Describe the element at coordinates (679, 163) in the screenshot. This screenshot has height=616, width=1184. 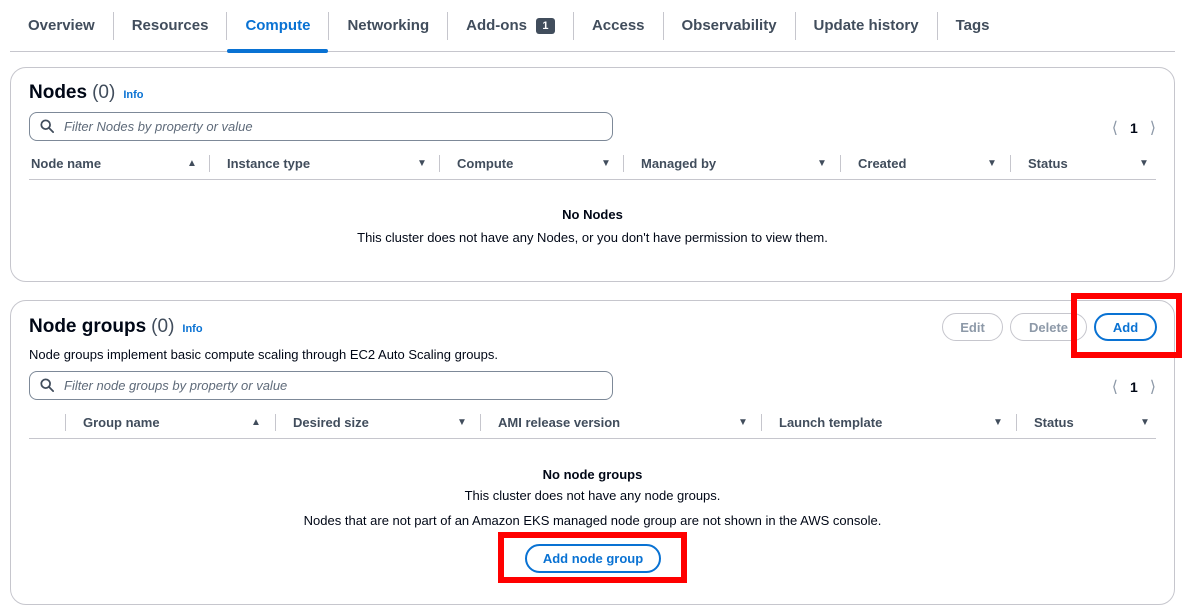
I see `column-label: Managed by` at that location.